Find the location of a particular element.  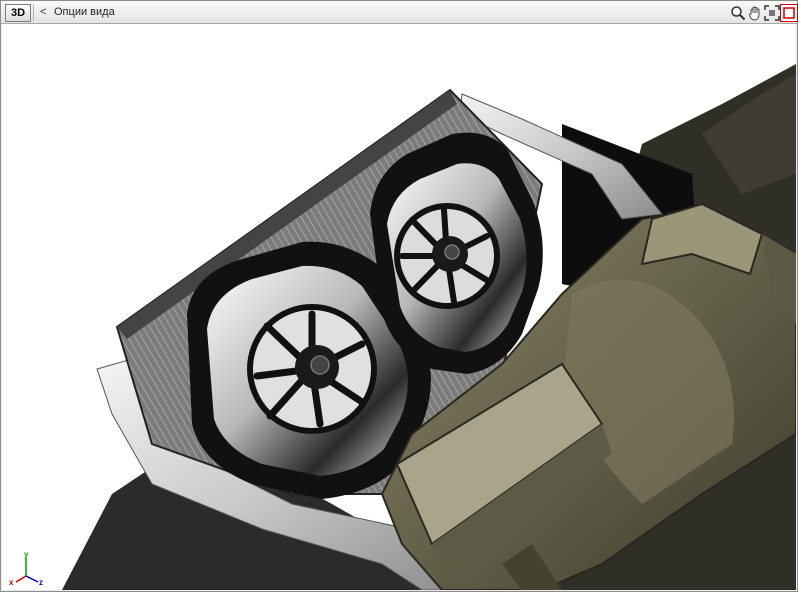

axis-z-label: z is located at coordinates (41, 582).